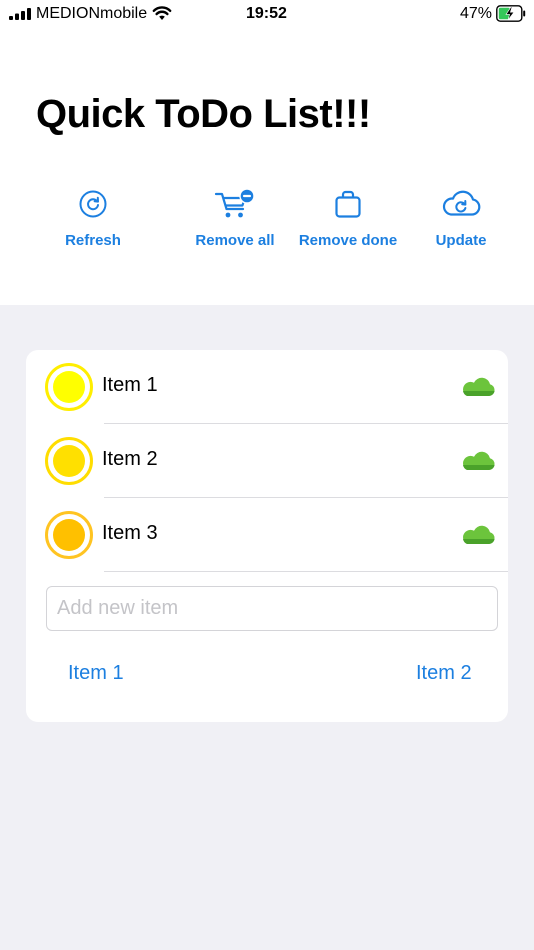  What do you see at coordinates (234, 203) in the screenshot?
I see `cart-remove-icon` at bounding box center [234, 203].